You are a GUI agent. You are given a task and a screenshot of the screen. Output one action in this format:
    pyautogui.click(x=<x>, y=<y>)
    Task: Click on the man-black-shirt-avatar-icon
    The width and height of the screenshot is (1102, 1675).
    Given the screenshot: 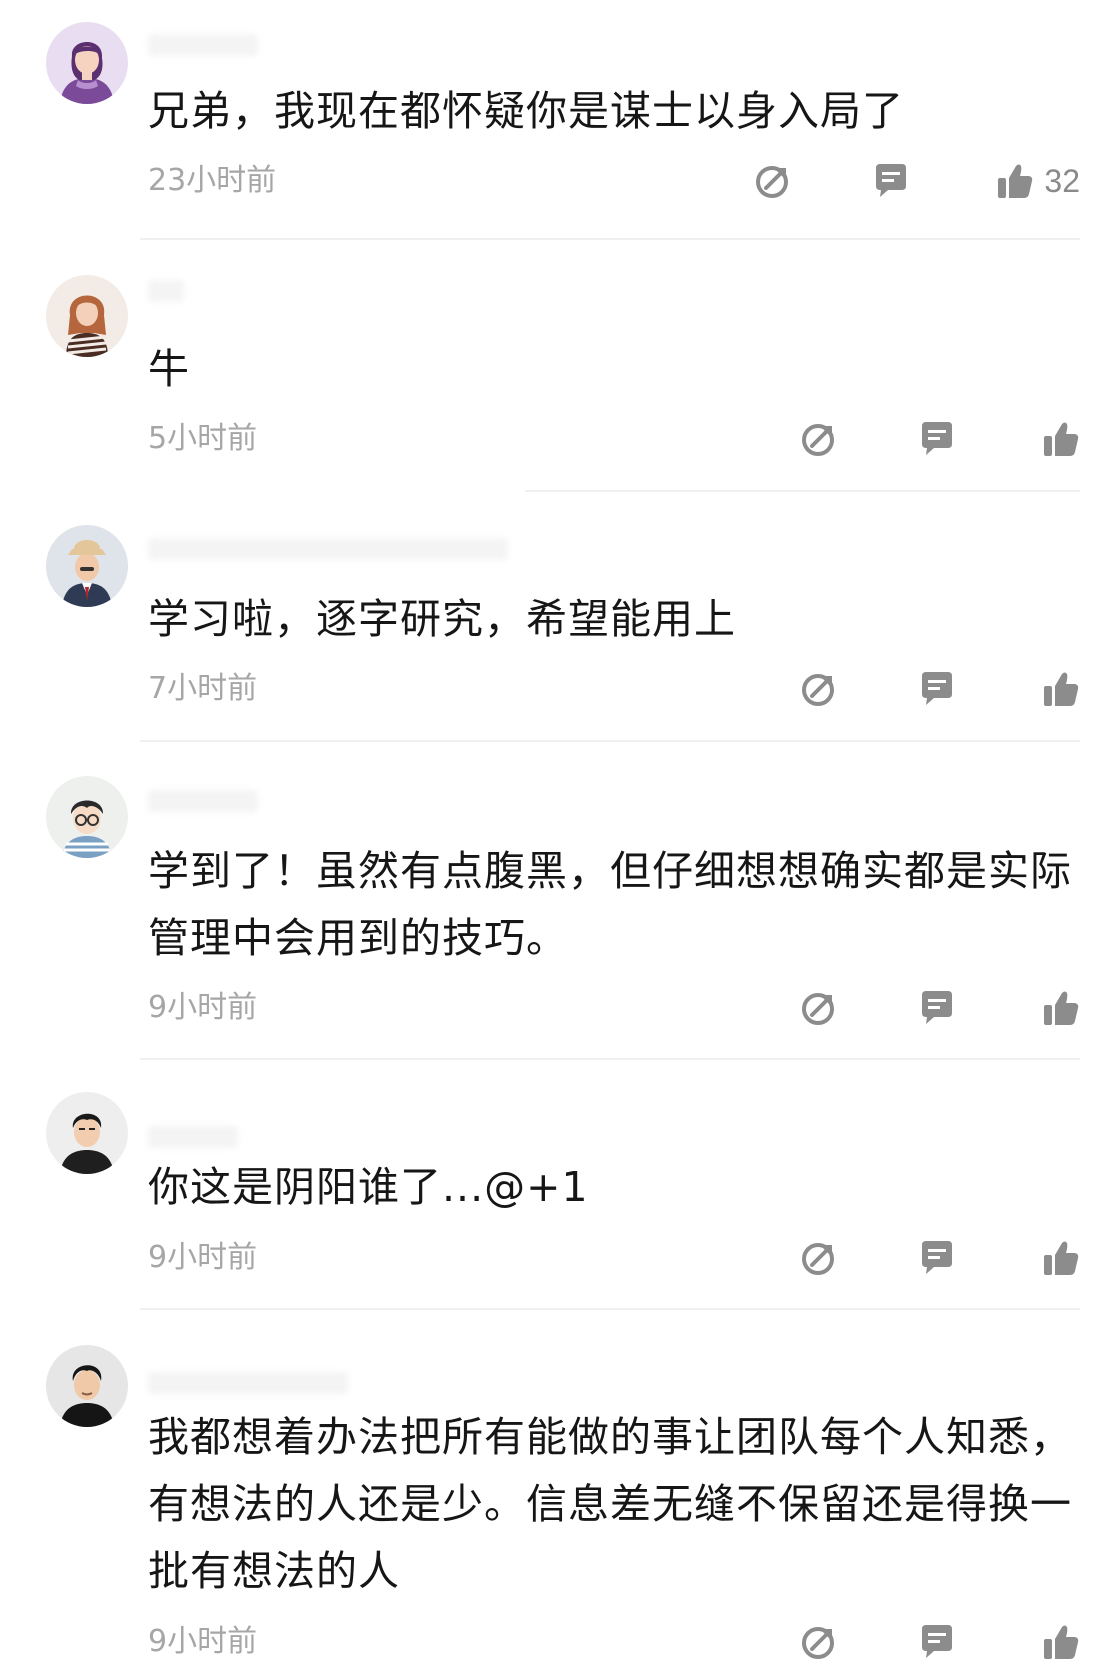 What is the action you would take?
    pyautogui.click(x=87, y=1133)
    